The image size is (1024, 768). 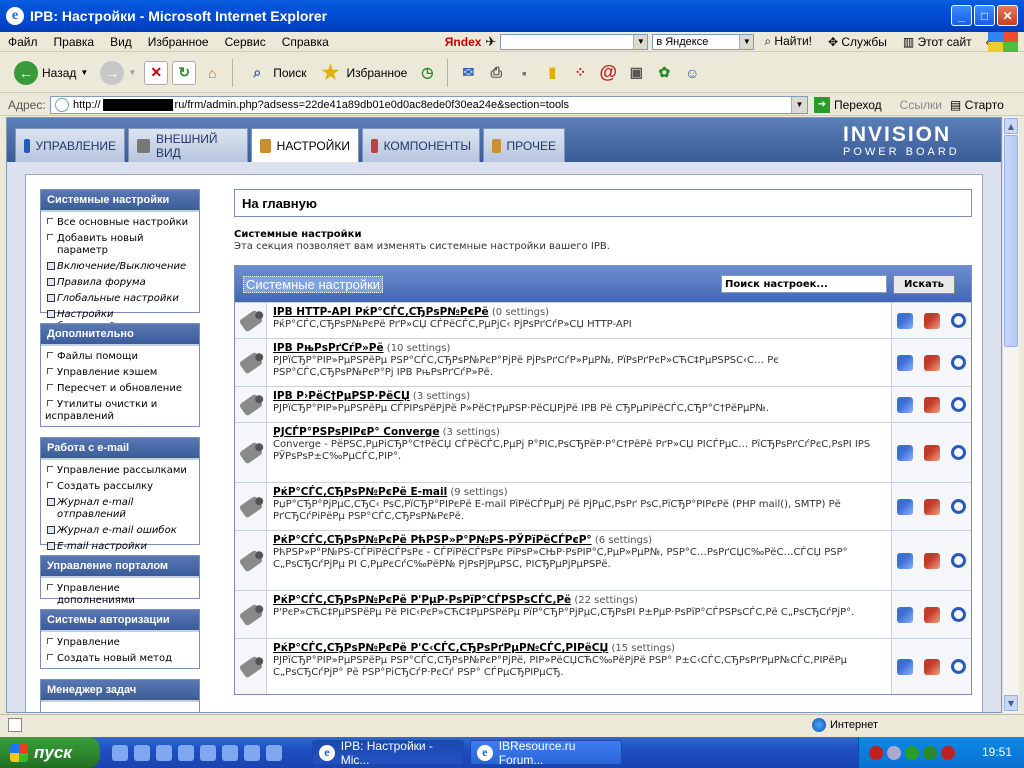 I want to click on sidebar-item: Все основные настройки, so click(x=120, y=223).